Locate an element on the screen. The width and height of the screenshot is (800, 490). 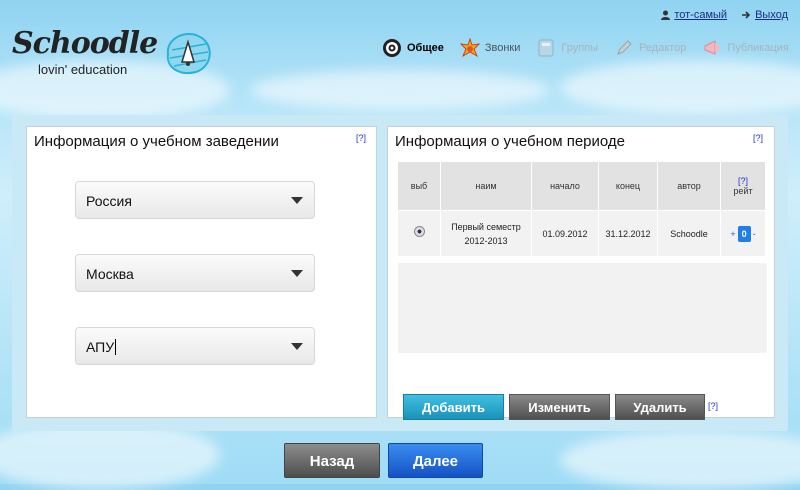
nav-label-general: Общее is located at coordinates (425, 48).